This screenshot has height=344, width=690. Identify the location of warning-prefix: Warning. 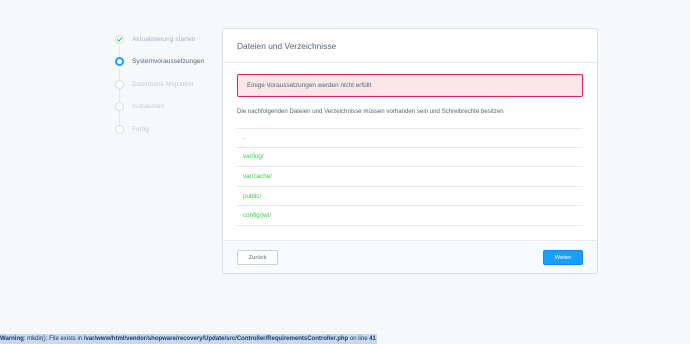
(12, 339).